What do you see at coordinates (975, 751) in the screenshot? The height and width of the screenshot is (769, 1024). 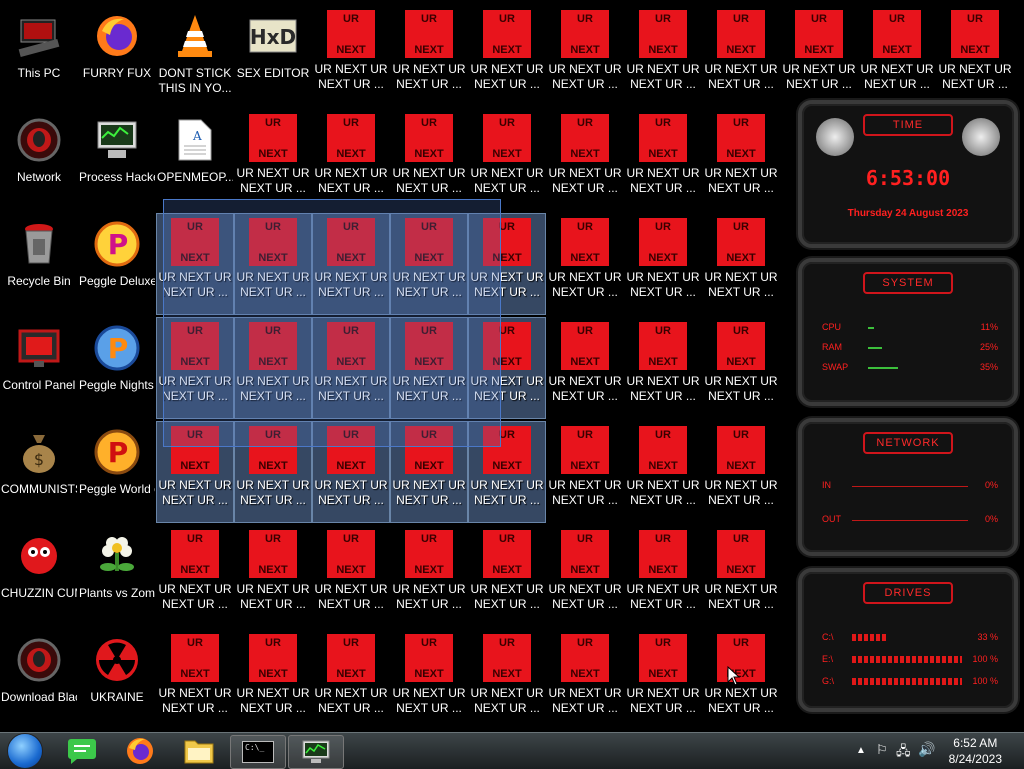 I see `taskbar-clock: 6:52 AM 8/24/2023` at bounding box center [975, 751].